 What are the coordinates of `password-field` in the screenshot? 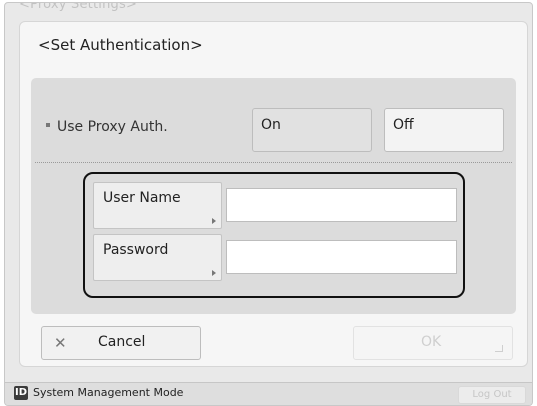 It's located at (341, 257).